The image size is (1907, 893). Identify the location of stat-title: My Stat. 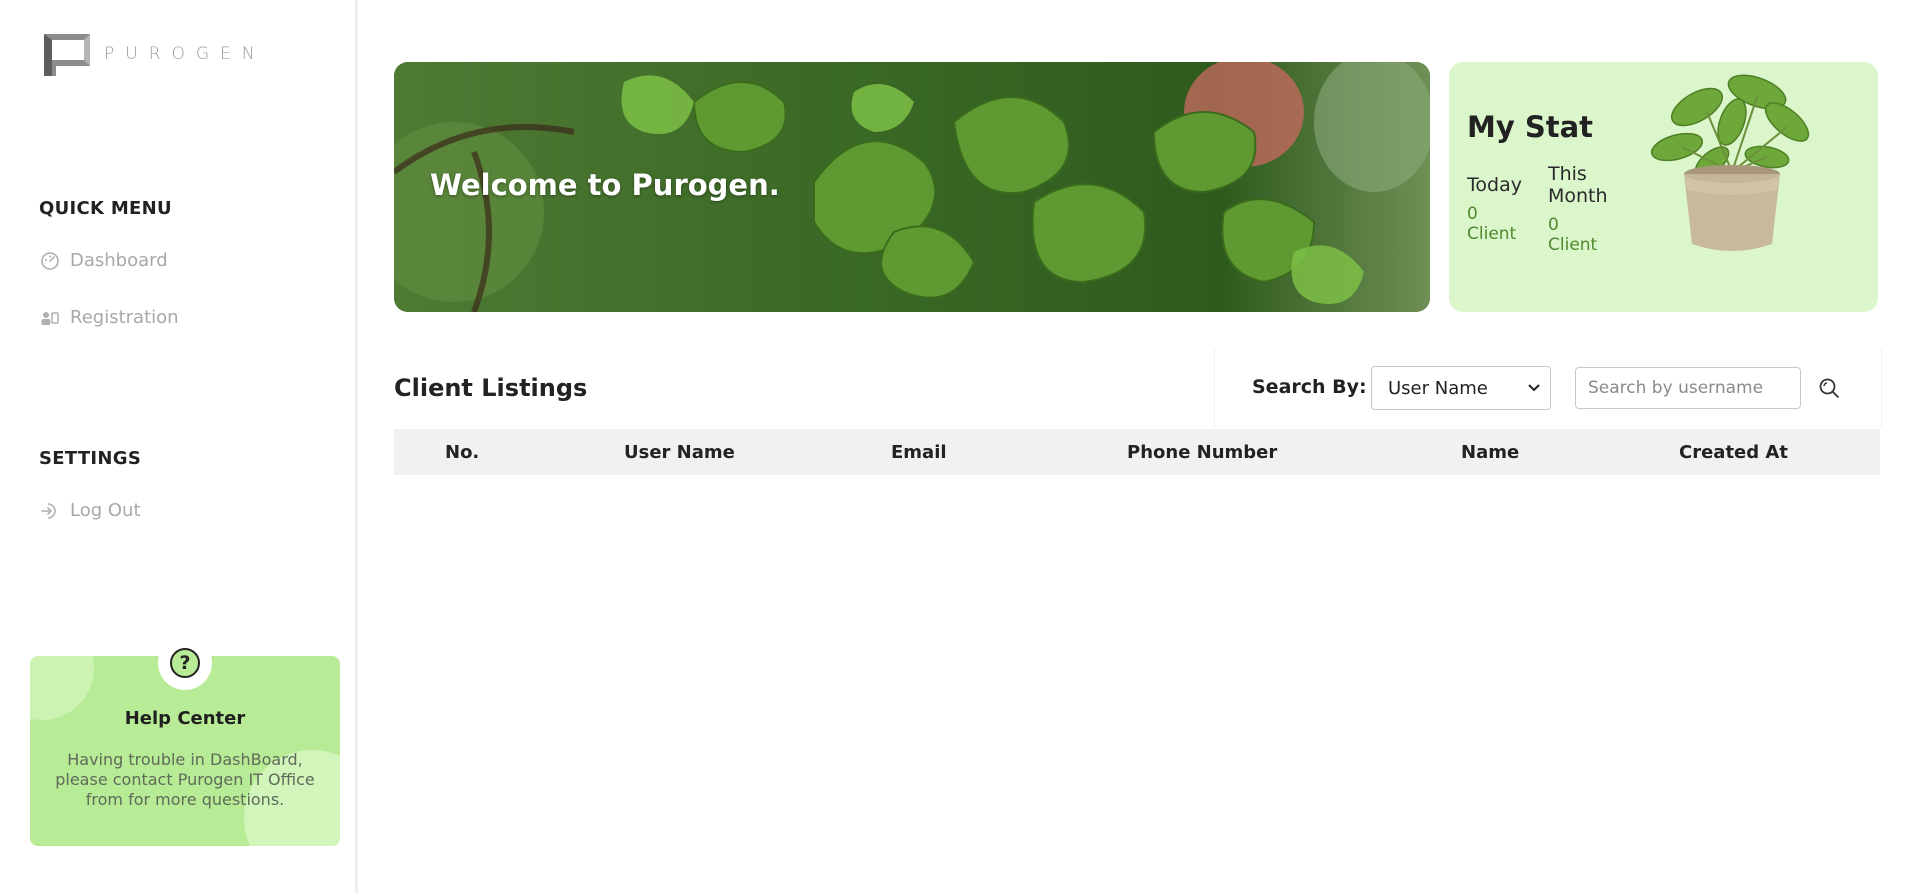
(1530, 127).